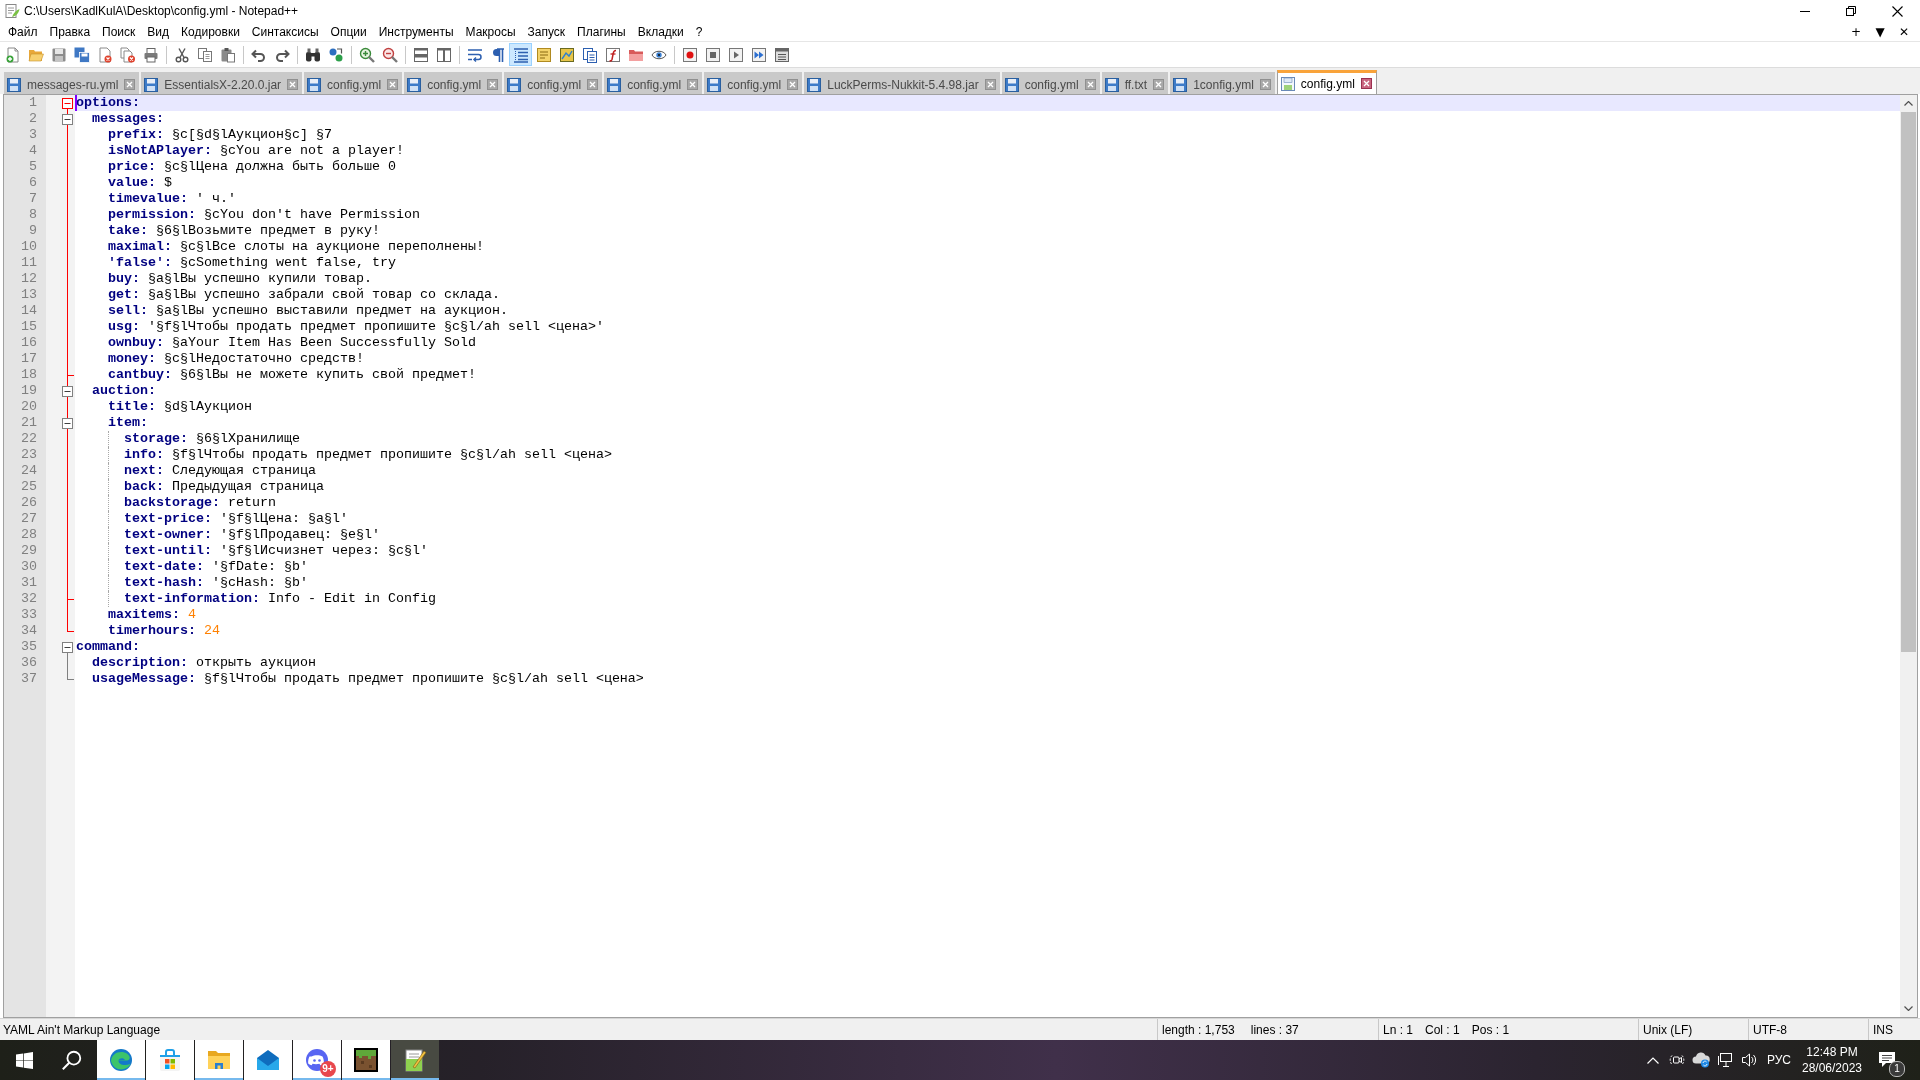 This screenshot has width=1920, height=1080. What do you see at coordinates (902, 83) in the screenshot?
I see `tab: LuckPerms-Nukkit-5.4.98.jar` at bounding box center [902, 83].